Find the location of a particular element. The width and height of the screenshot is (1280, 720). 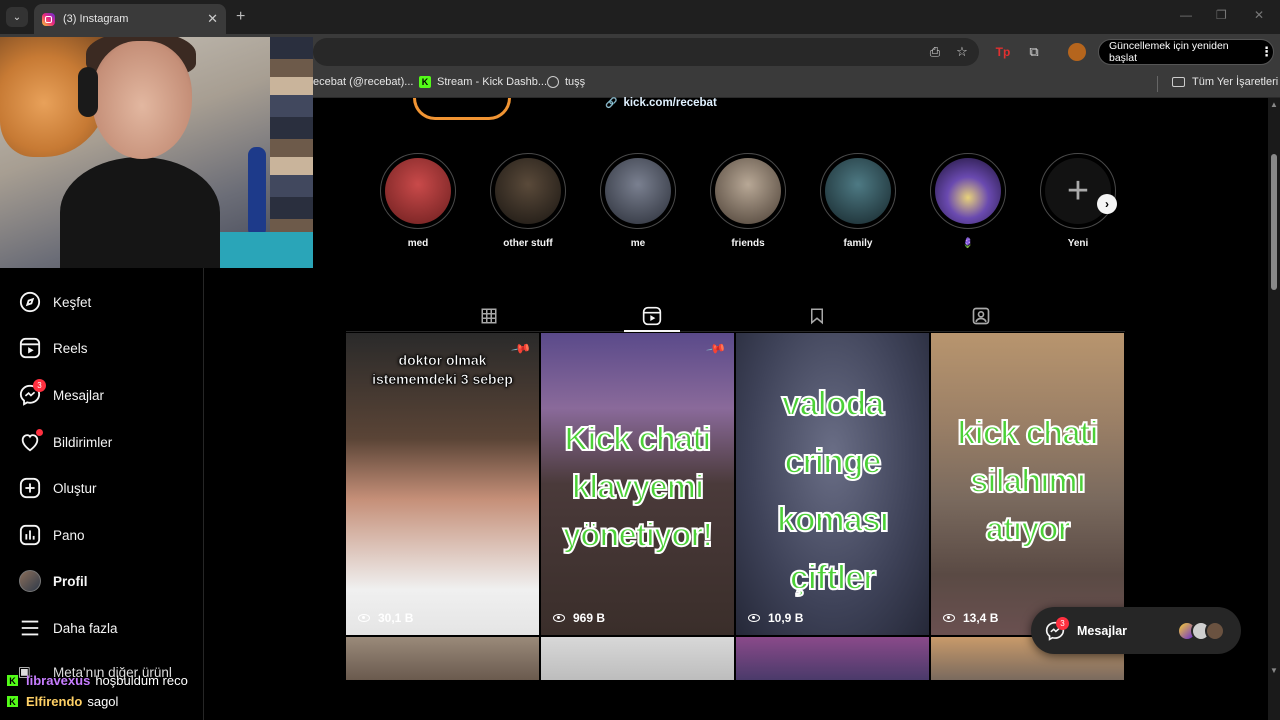

extension-tp-icon: Tp is located at coordinates (1003, 52).